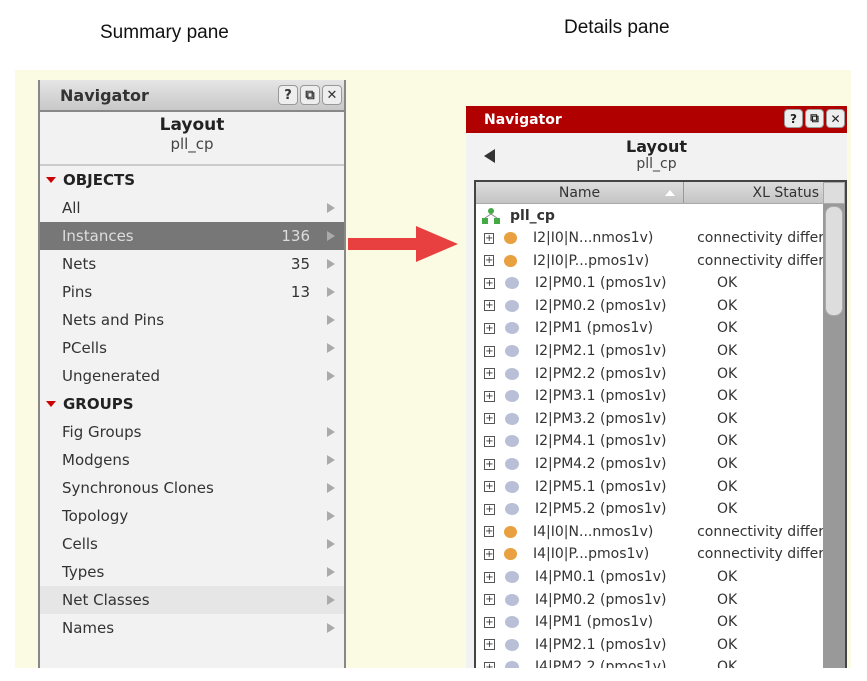  I want to click on navigator-item: Cells, so click(192, 544).